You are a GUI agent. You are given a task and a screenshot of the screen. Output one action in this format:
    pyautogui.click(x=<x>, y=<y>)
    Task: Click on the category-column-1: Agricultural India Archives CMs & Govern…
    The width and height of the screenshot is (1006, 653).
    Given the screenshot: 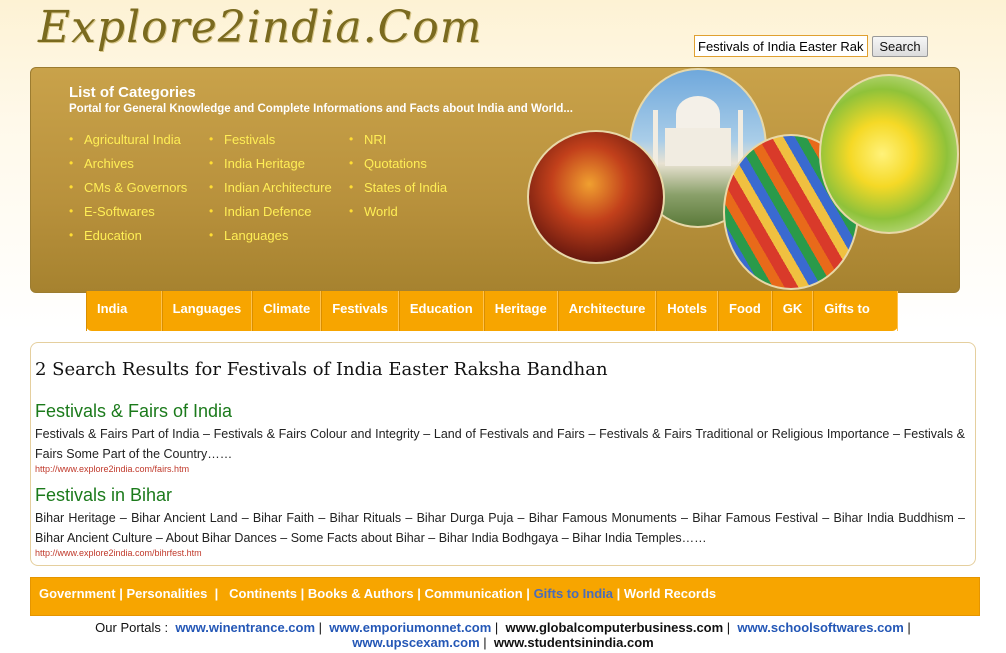 What is the action you would take?
    pyautogui.click(x=128, y=191)
    